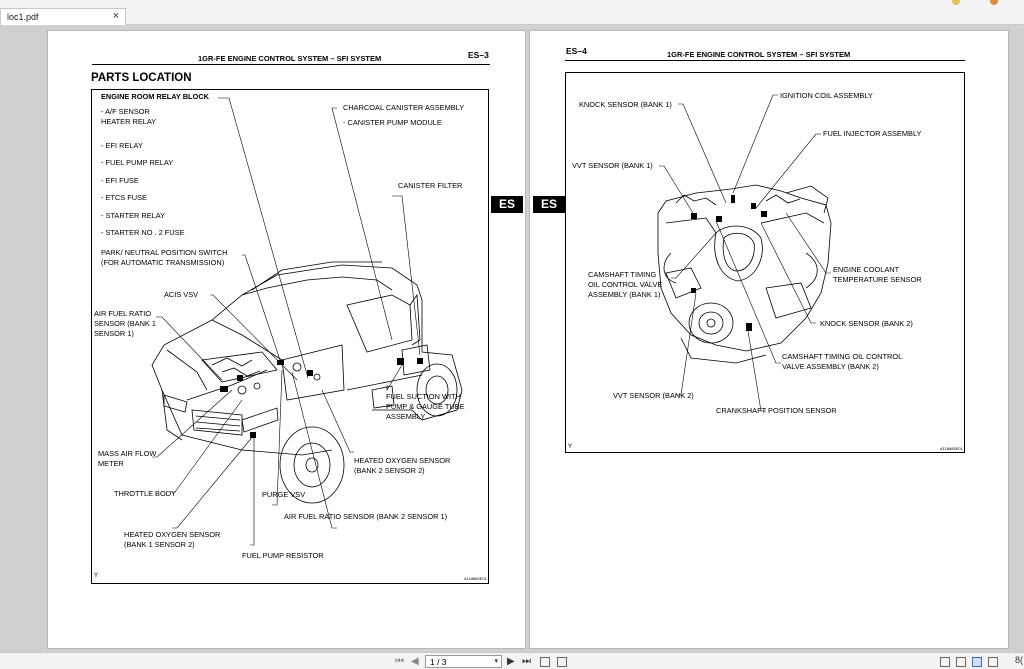  What do you see at coordinates (114, 333) in the screenshot?
I see `label-af-sensor-b1-3: SENSOR 1)` at bounding box center [114, 333].